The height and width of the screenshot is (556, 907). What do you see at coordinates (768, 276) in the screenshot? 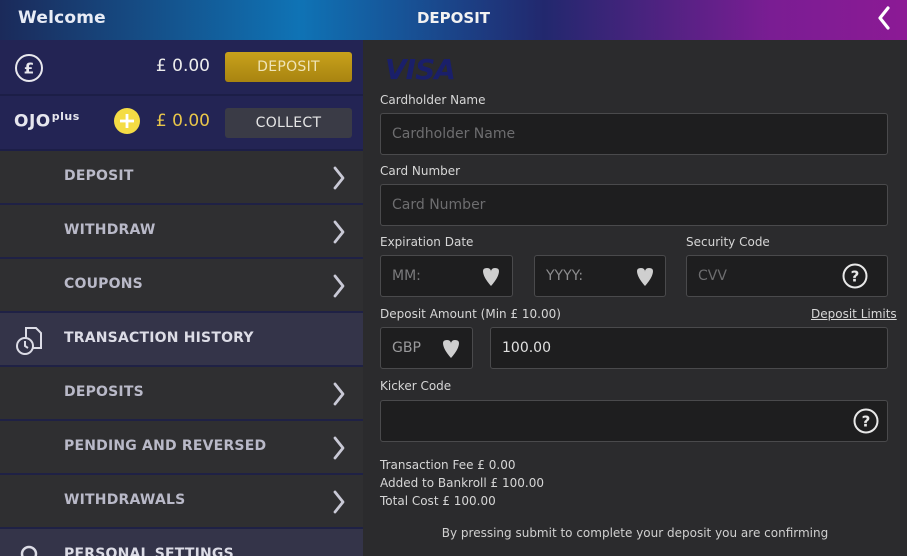
I see `cvv-input` at bounding box center [768, 276].